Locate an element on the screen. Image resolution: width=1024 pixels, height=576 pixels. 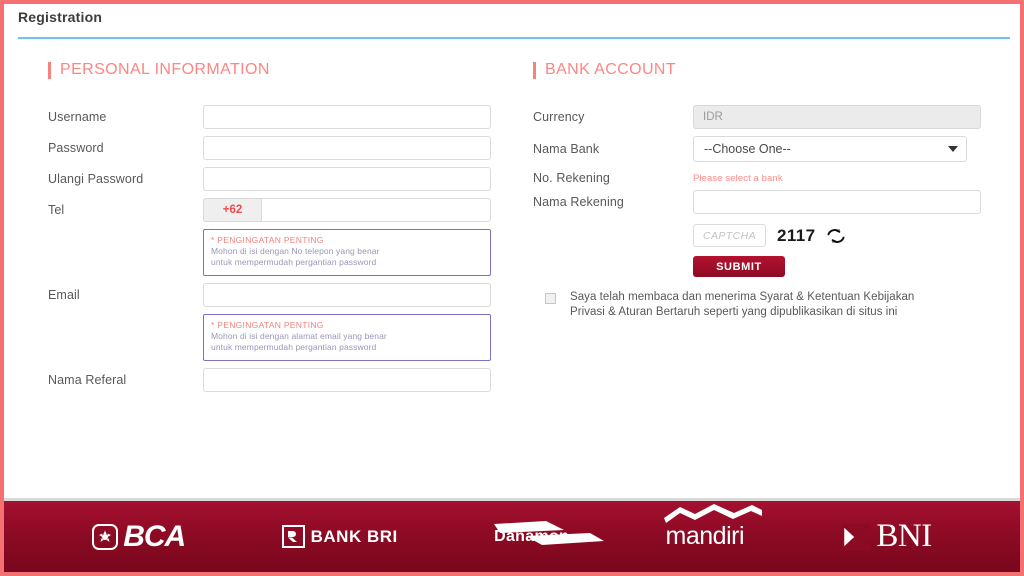
repeat-password-row: Ulangi Password is located at coordinates (283, 179).